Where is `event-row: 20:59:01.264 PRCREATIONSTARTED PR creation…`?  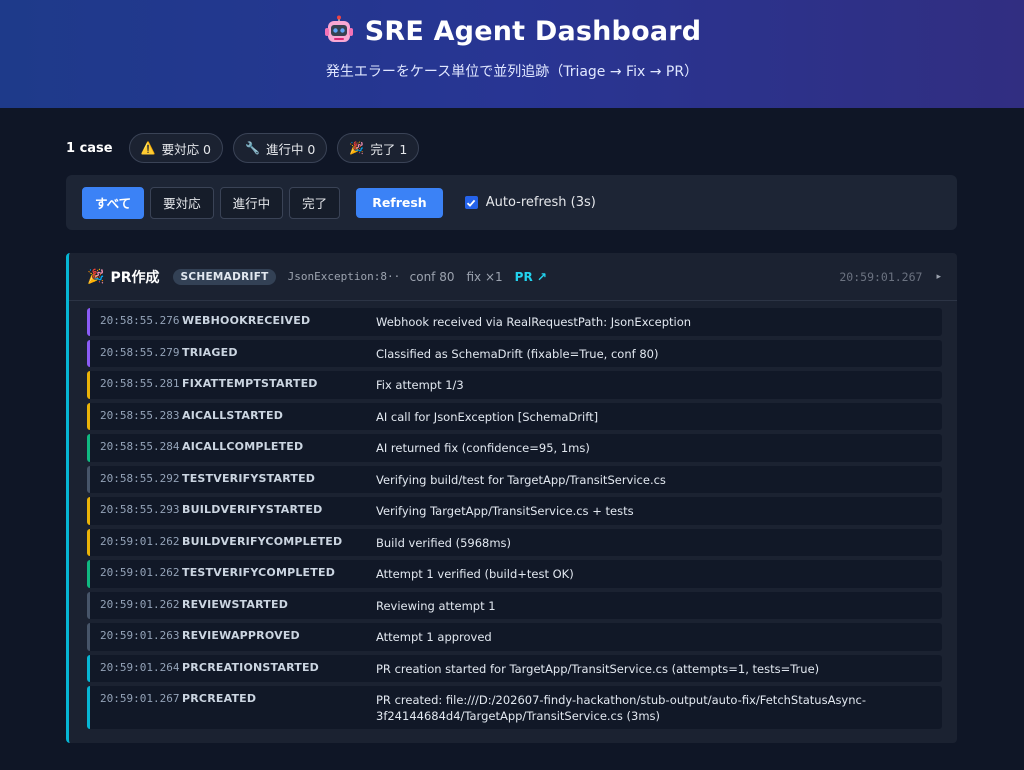
event-row: 20:59:01.264 PRCREATIONSTARTED PR creation… is located at coordinates (514, 668).